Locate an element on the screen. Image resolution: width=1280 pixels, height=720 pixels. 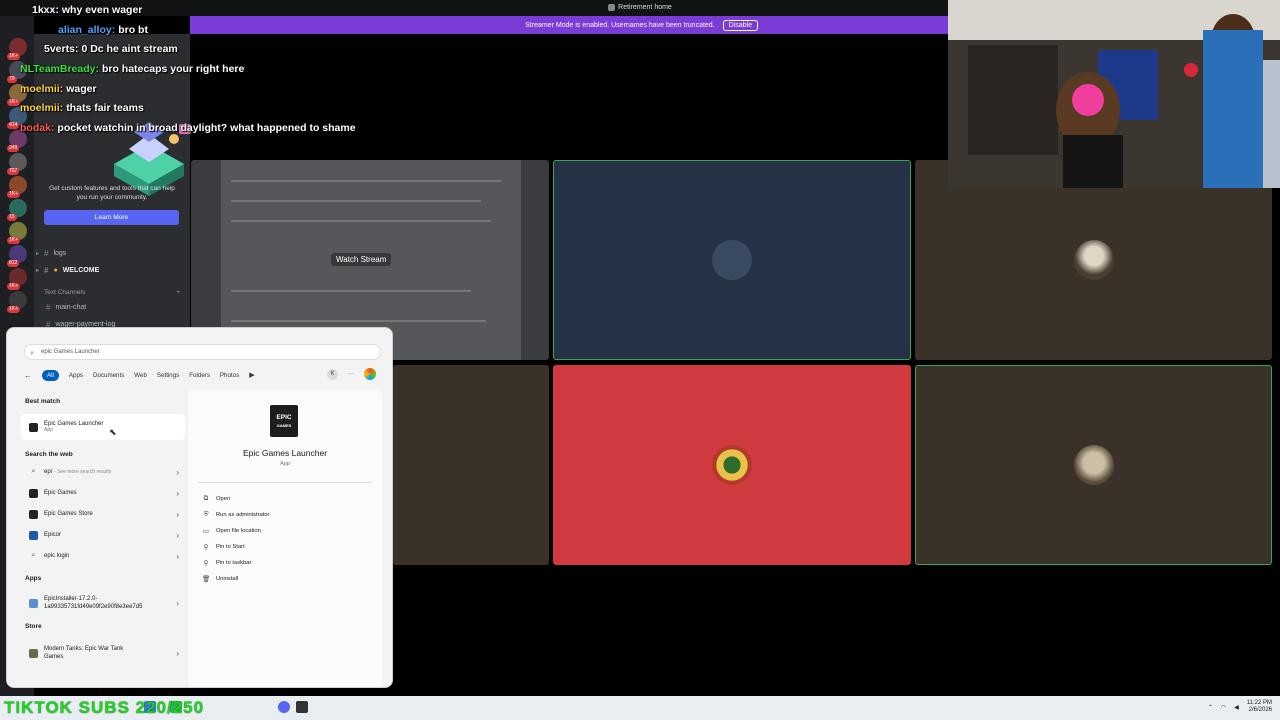
channel-main-chat: # main-chat is located at coordinates (66, 307).